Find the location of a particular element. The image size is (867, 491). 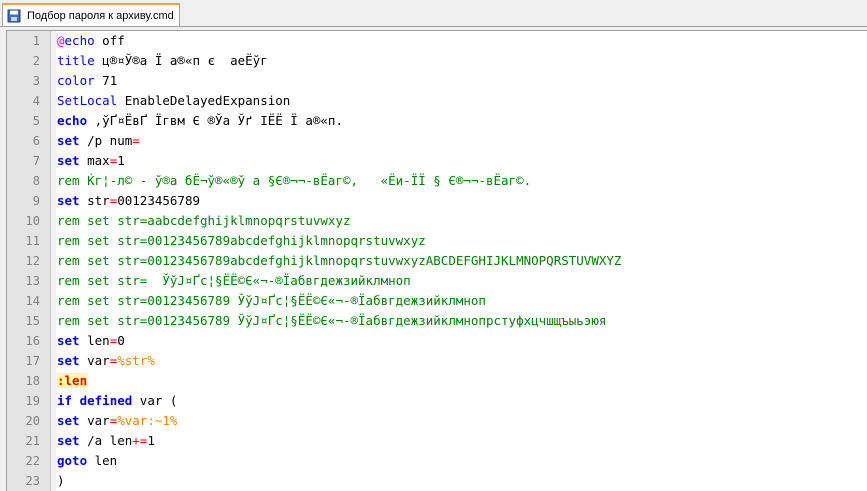

code-token: %var:~1% is located at coordinates (147, 420).